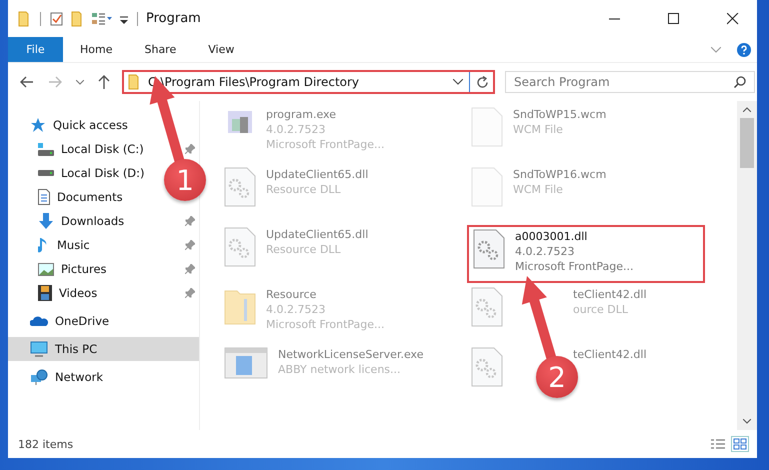  What do you see at coordinates (104, 82) in the screenshot?
I see `up-arrow-icon` at bounding box center [104, 82].